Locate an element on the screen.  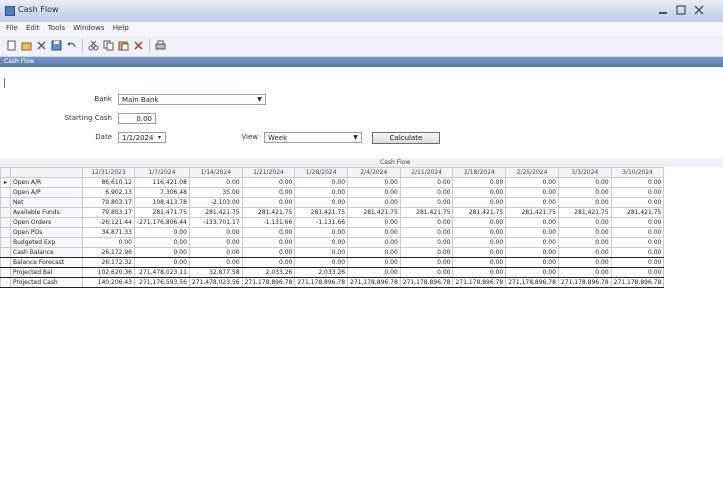
copy-icon is located at coordinates (108, 45).